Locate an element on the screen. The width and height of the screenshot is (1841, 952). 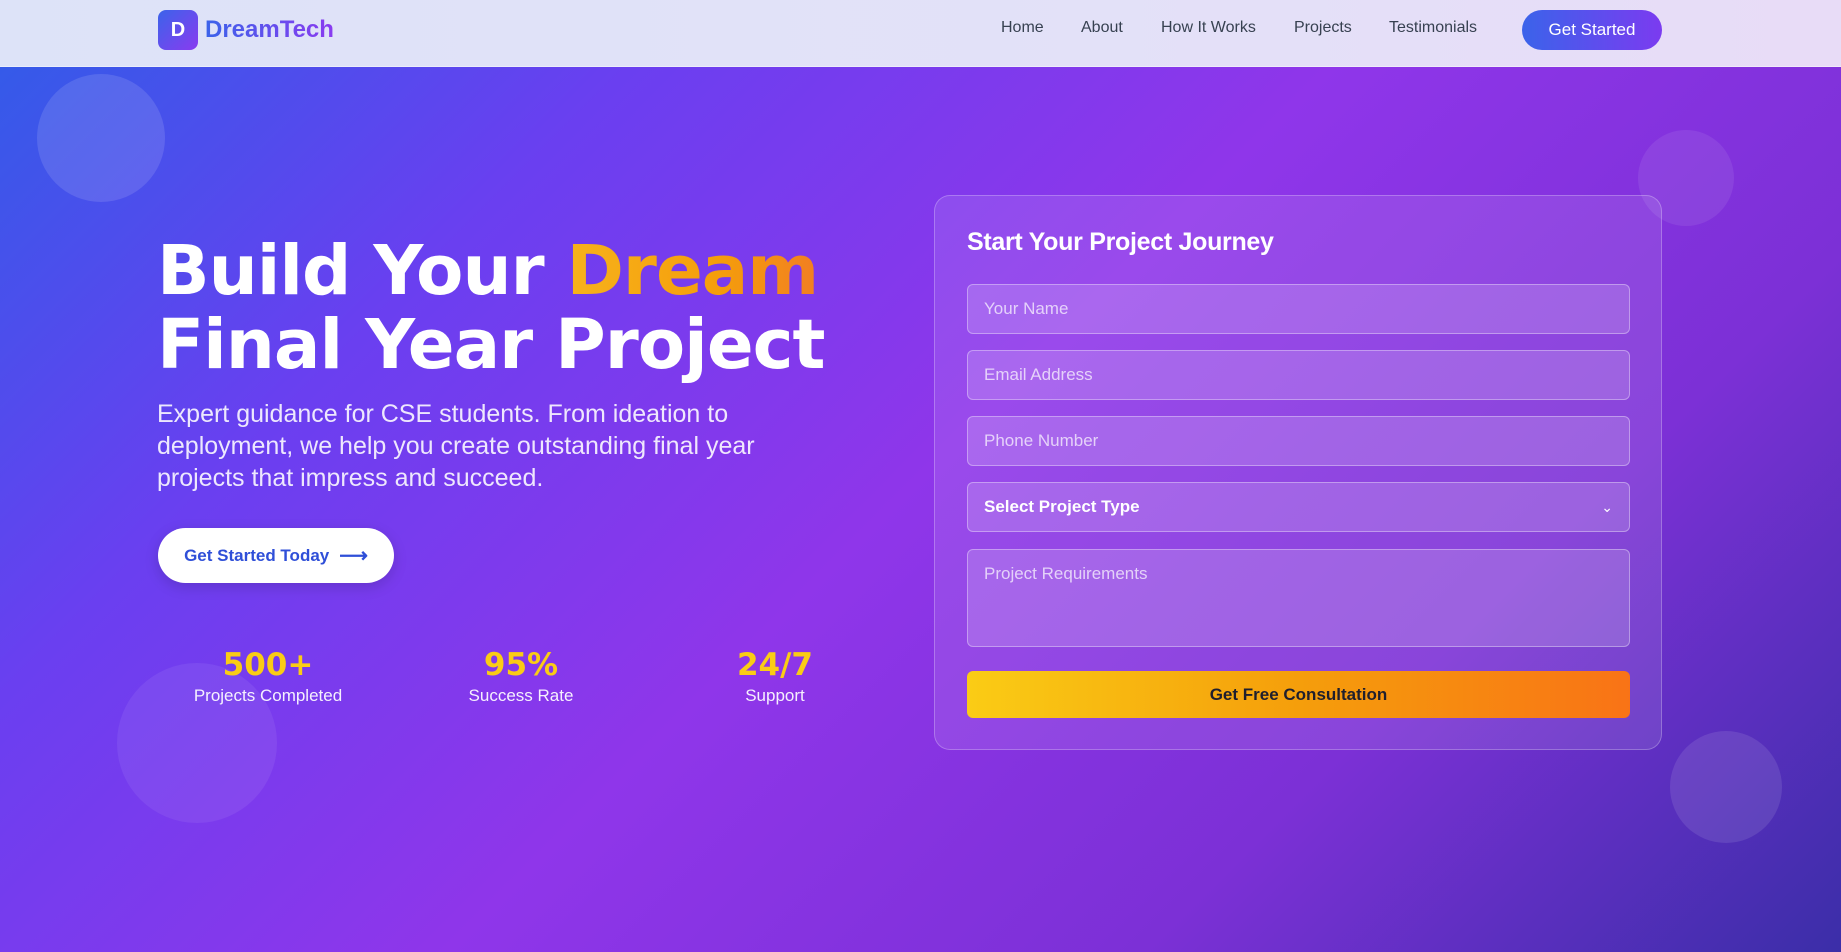
get-free-consultation-button: Get Free Consultation is located at coordinates (1298, 694).